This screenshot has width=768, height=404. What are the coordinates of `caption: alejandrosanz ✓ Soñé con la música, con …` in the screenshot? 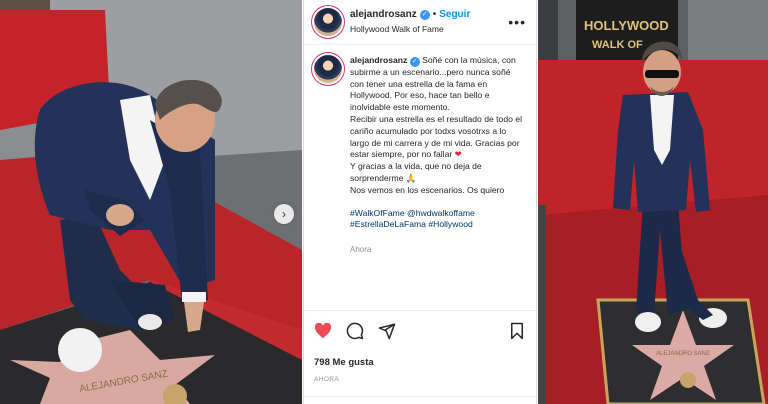 It's located at (438, 181).